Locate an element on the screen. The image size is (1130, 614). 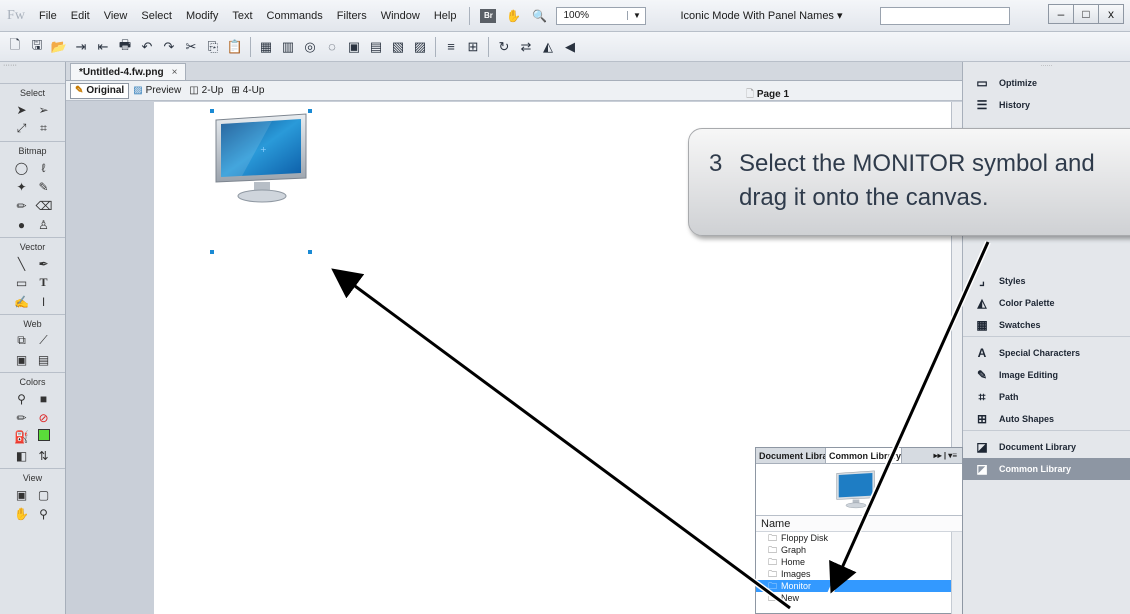
menu-view: View is located at coordinates (116, 16).